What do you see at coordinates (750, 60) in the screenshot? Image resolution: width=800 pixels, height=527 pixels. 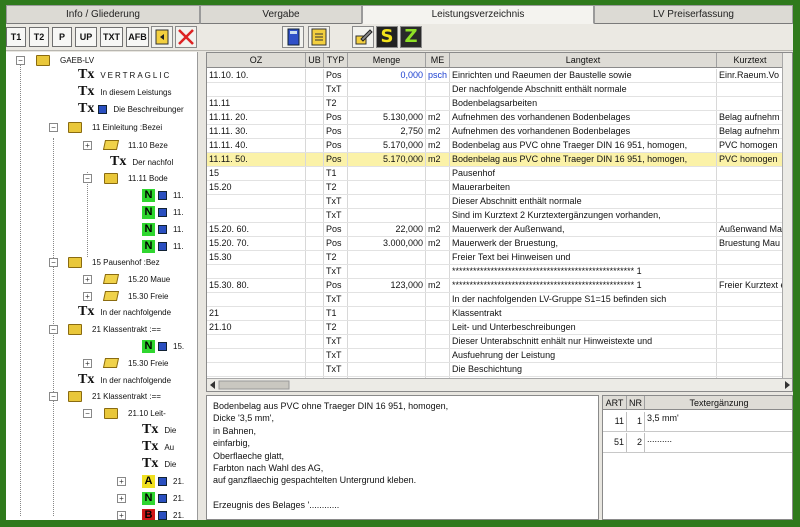 I see `col-kurztext: Kurztext` at bounding box center [750, 60].